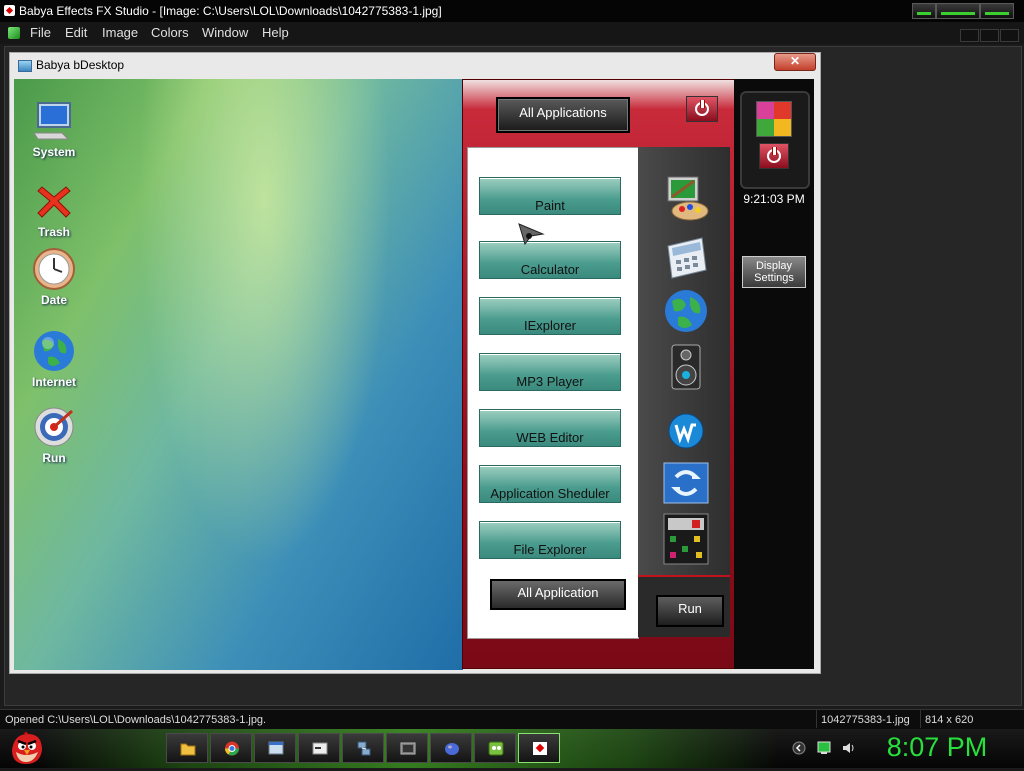 The height and width of the screenshot is (771, 1024). I want to click on display-settings-button: Display Settings, so click(774, 272).